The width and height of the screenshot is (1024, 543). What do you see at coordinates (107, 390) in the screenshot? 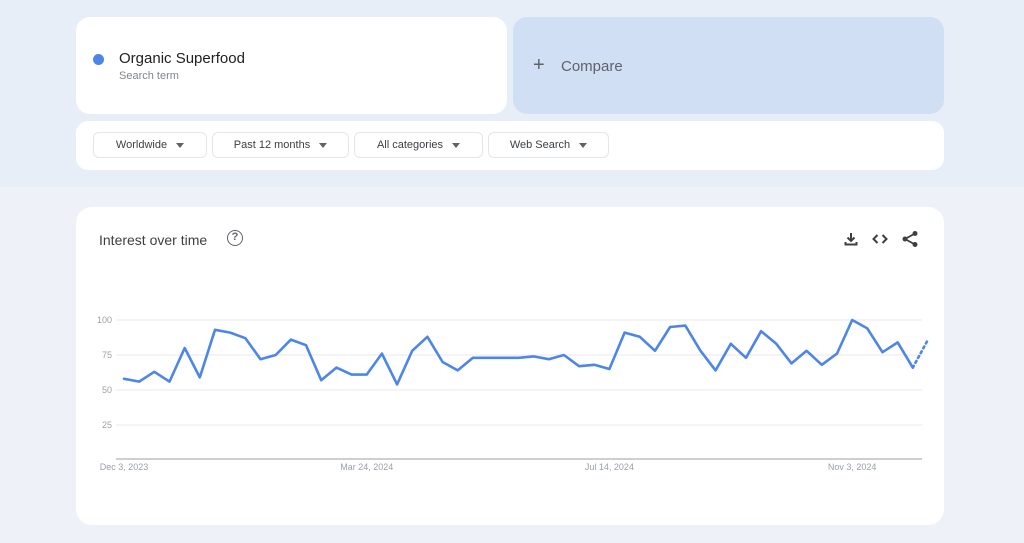
I see `y-tick-label: 50` at bounding box center [107, 390].